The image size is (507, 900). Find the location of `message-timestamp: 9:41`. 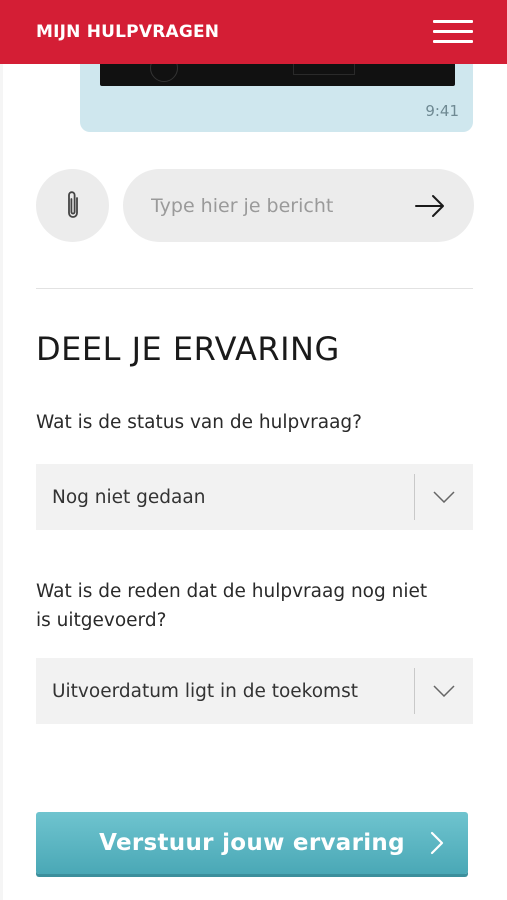

message-timestamp: 9:41 is located at coordinates (442, 111).